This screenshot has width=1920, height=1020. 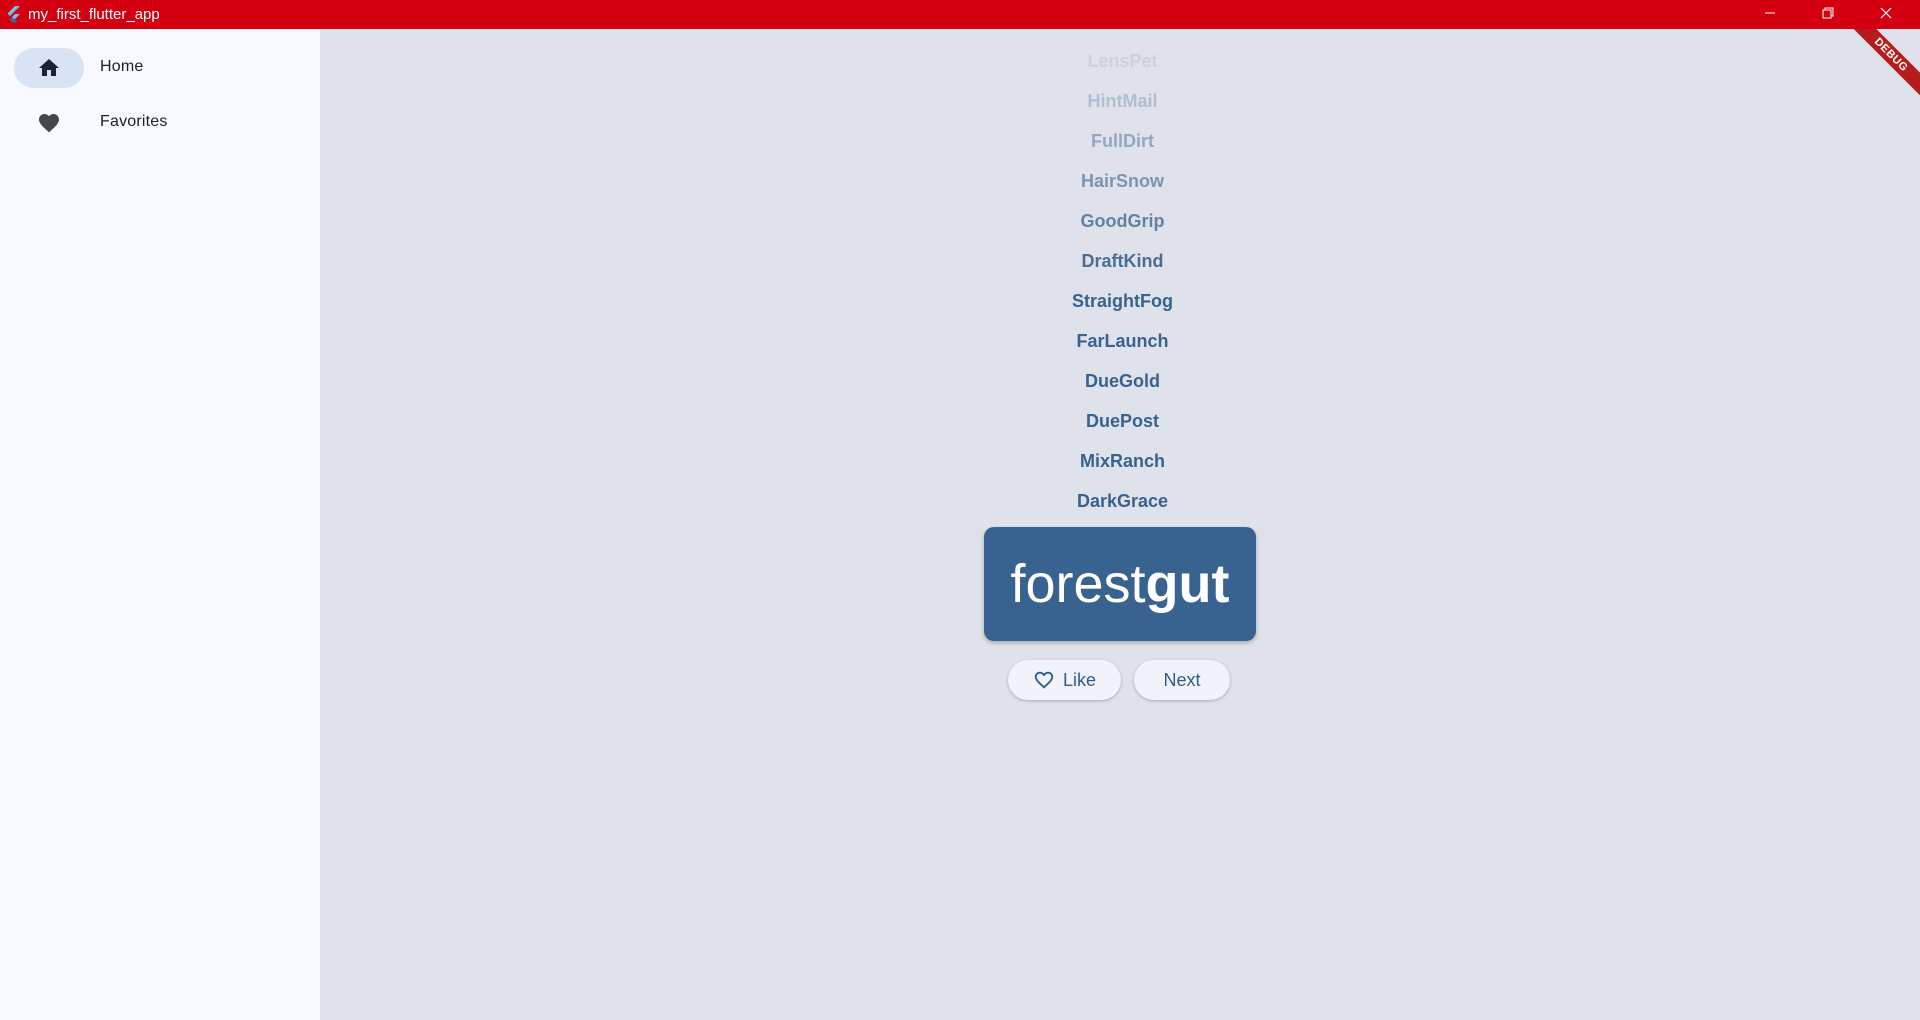 I want to click on restore-icon, so click(x=1828, y=15).